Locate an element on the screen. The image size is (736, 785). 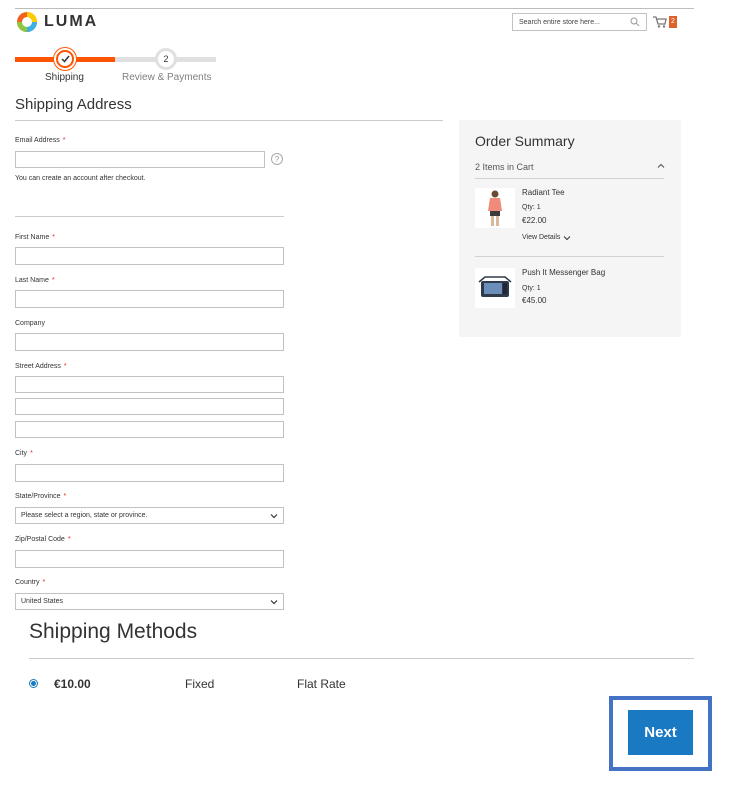
product-price: €22.00 is located at coordinates (534, 220).